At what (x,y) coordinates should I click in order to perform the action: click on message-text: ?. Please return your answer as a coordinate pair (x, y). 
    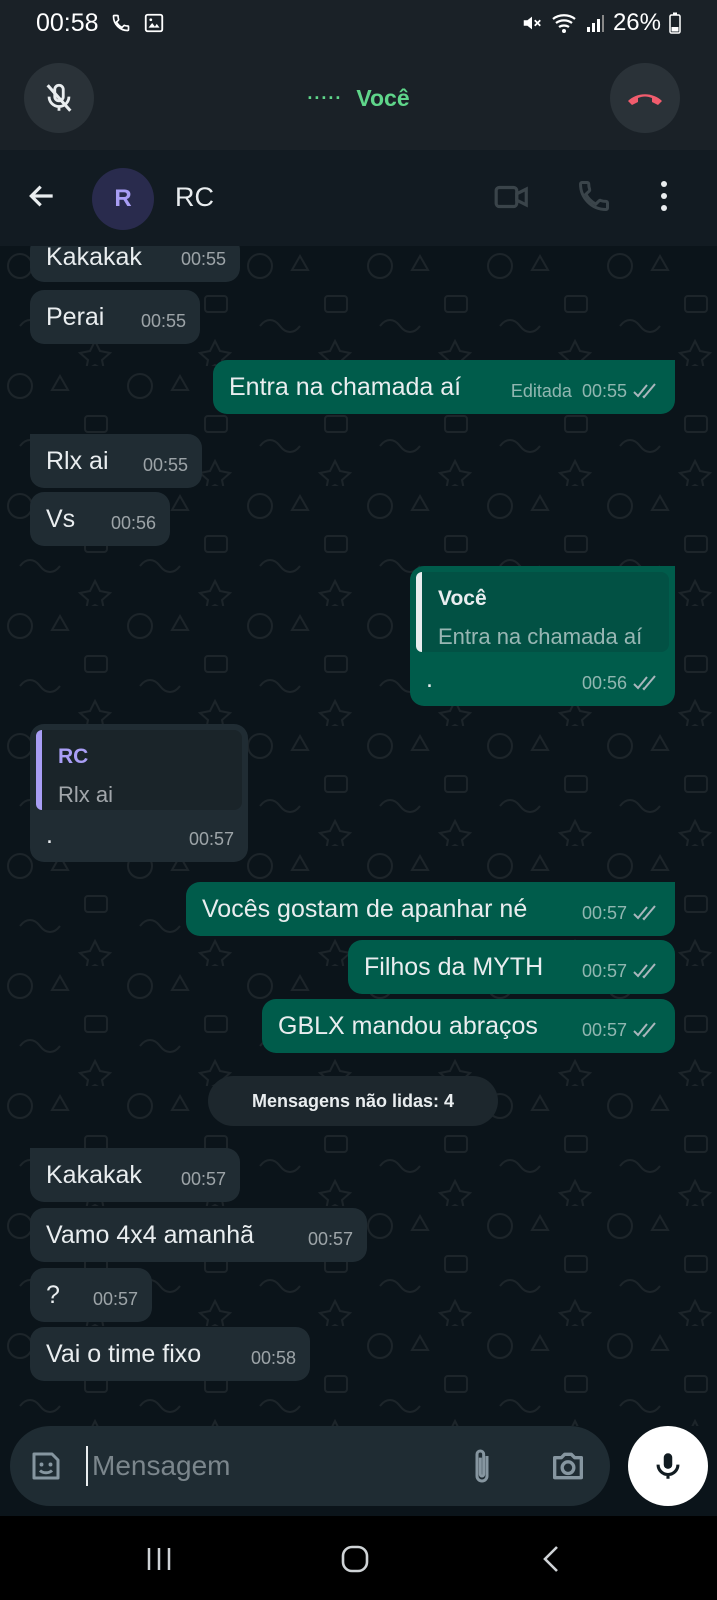
    Looking at the image, I should click on (53, 1295).